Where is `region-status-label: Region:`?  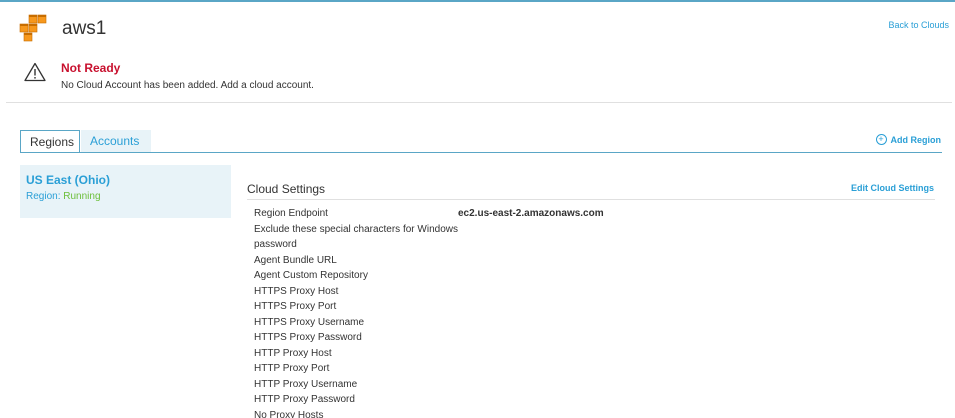
region-status-label: Region: is located at coordinates (43, 196).